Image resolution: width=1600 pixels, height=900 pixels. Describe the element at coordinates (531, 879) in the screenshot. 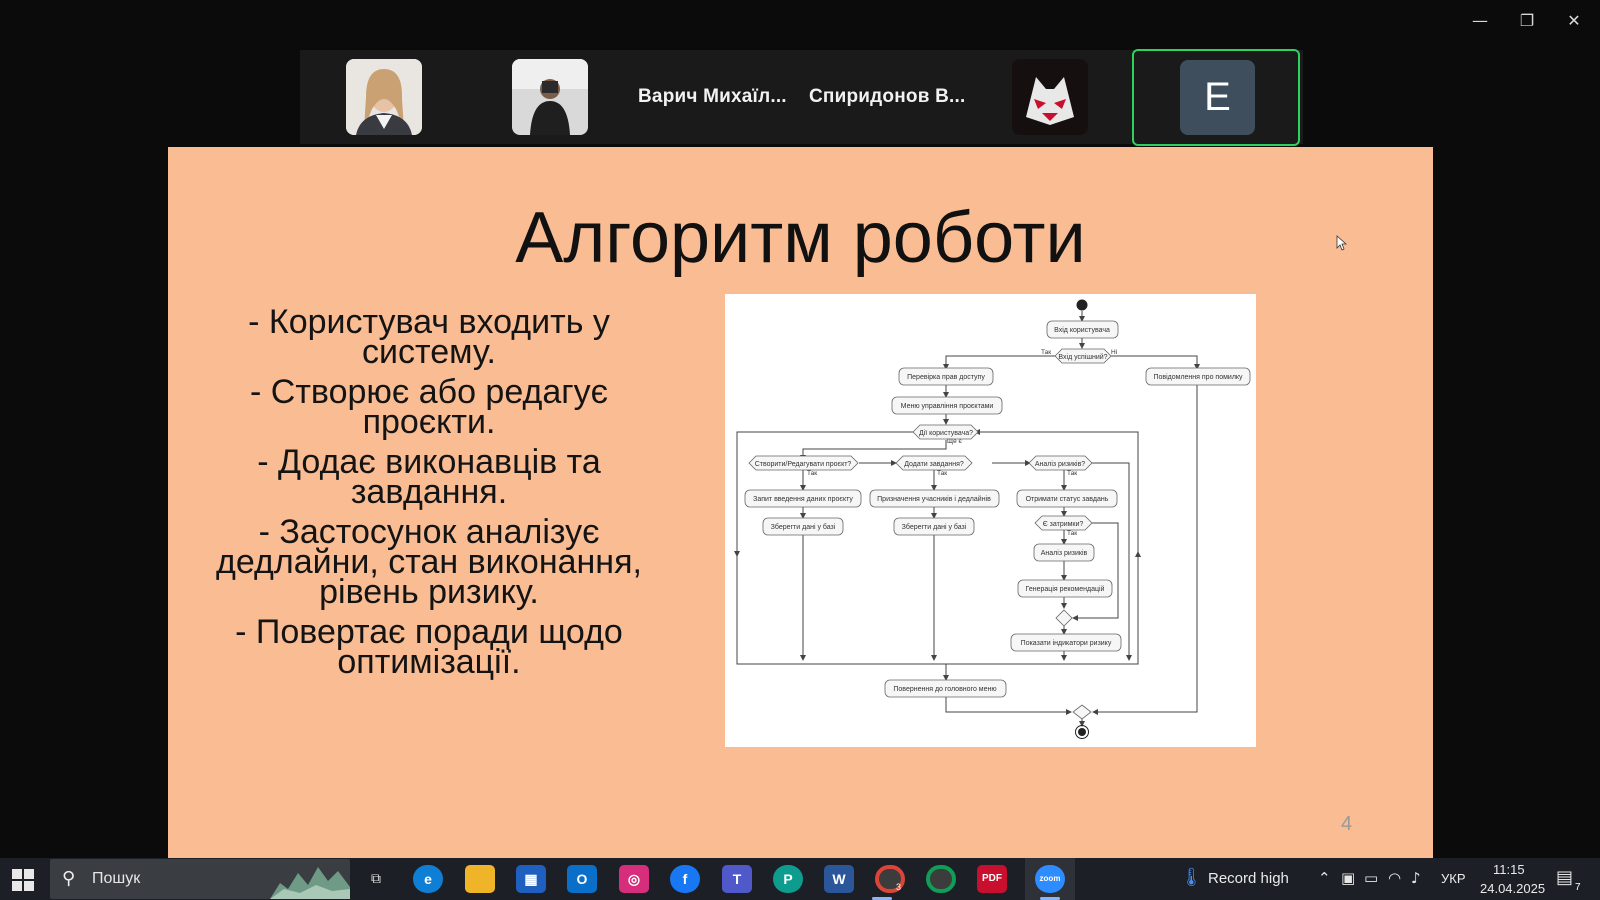

I see `microsoft-store-icon: ▦` at that location.